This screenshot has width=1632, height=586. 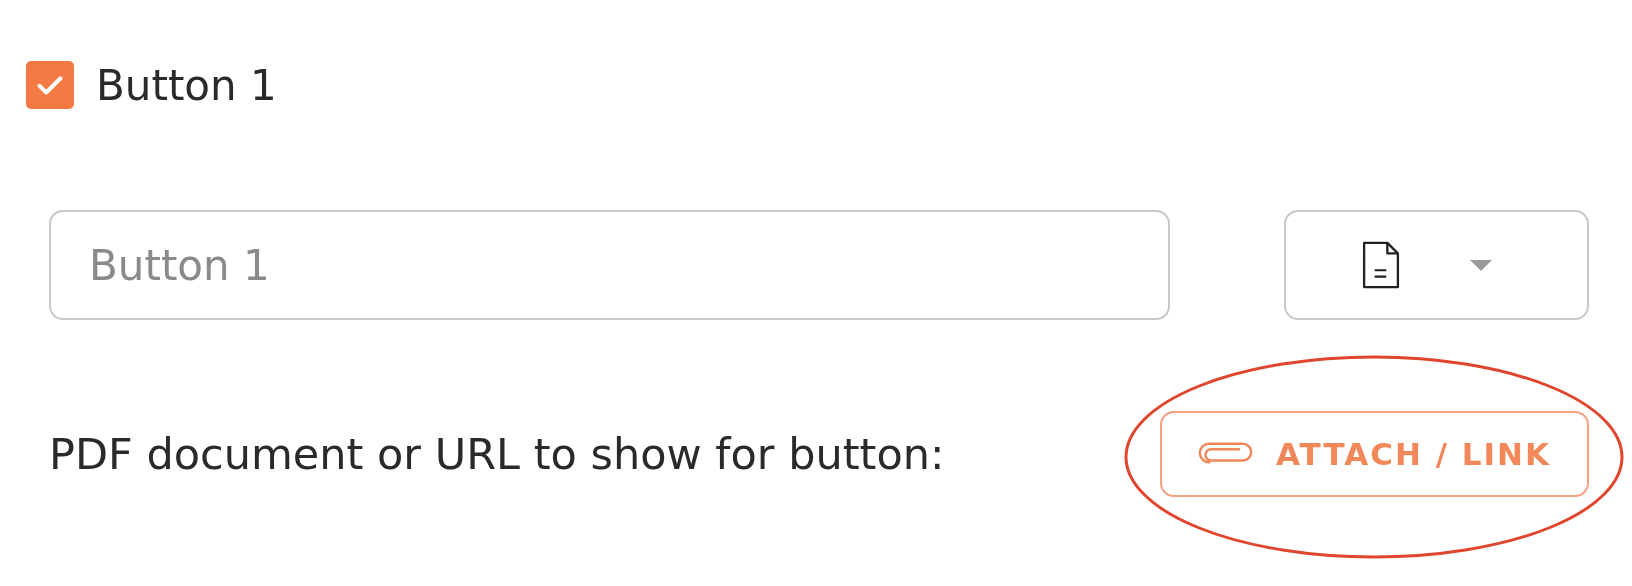 What do you see at coordinates (497, 454) in the screenshot?
I see `attachment-label: PDF document or URL to show for button:` at bounding box center [497, 454].